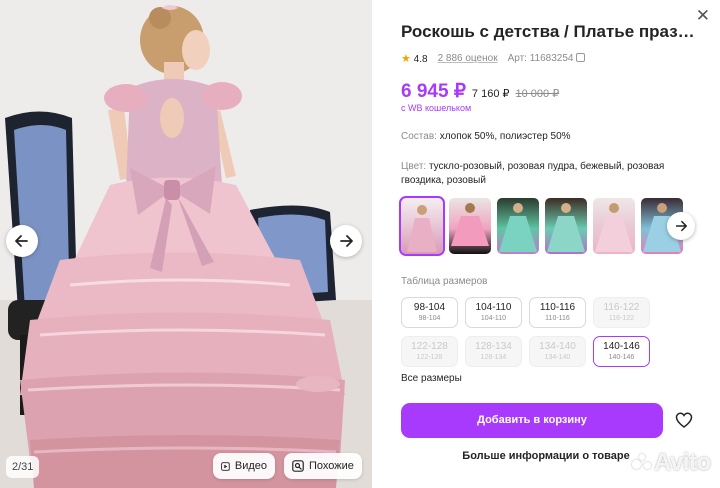  I want to click on article: Арт: 11683254, so click(547, 58).